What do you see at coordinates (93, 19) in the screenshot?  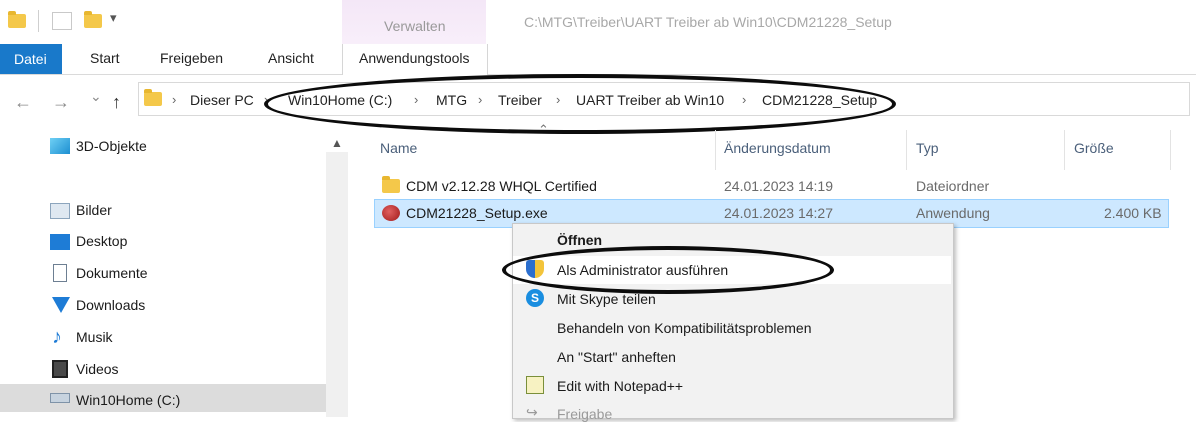 I see `new-folder-icon` at bounding box center [93, 19].